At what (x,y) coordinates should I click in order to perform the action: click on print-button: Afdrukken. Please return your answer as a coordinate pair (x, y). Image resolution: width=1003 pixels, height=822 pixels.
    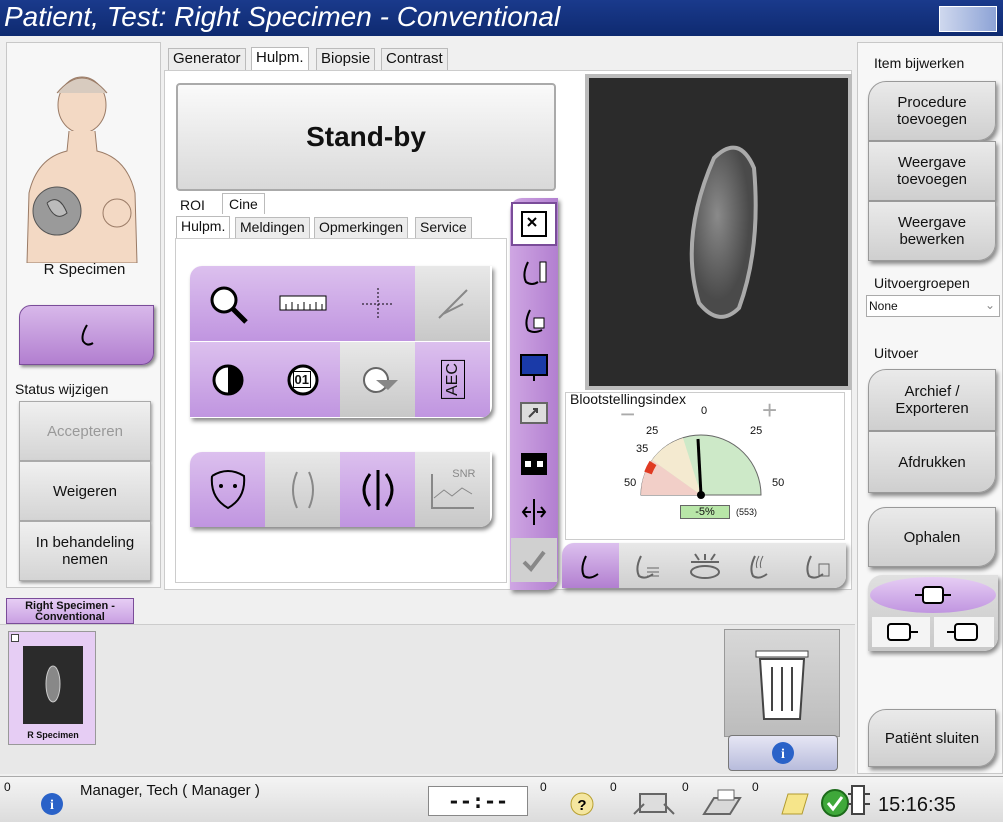
    Looking at the image, I should click on (932, 462).